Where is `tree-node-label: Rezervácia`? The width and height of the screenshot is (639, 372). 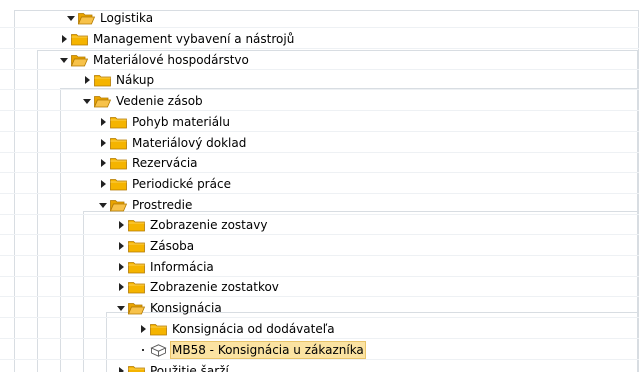
tree-node-label: Rezervácia is located at coordinates (165, 163).